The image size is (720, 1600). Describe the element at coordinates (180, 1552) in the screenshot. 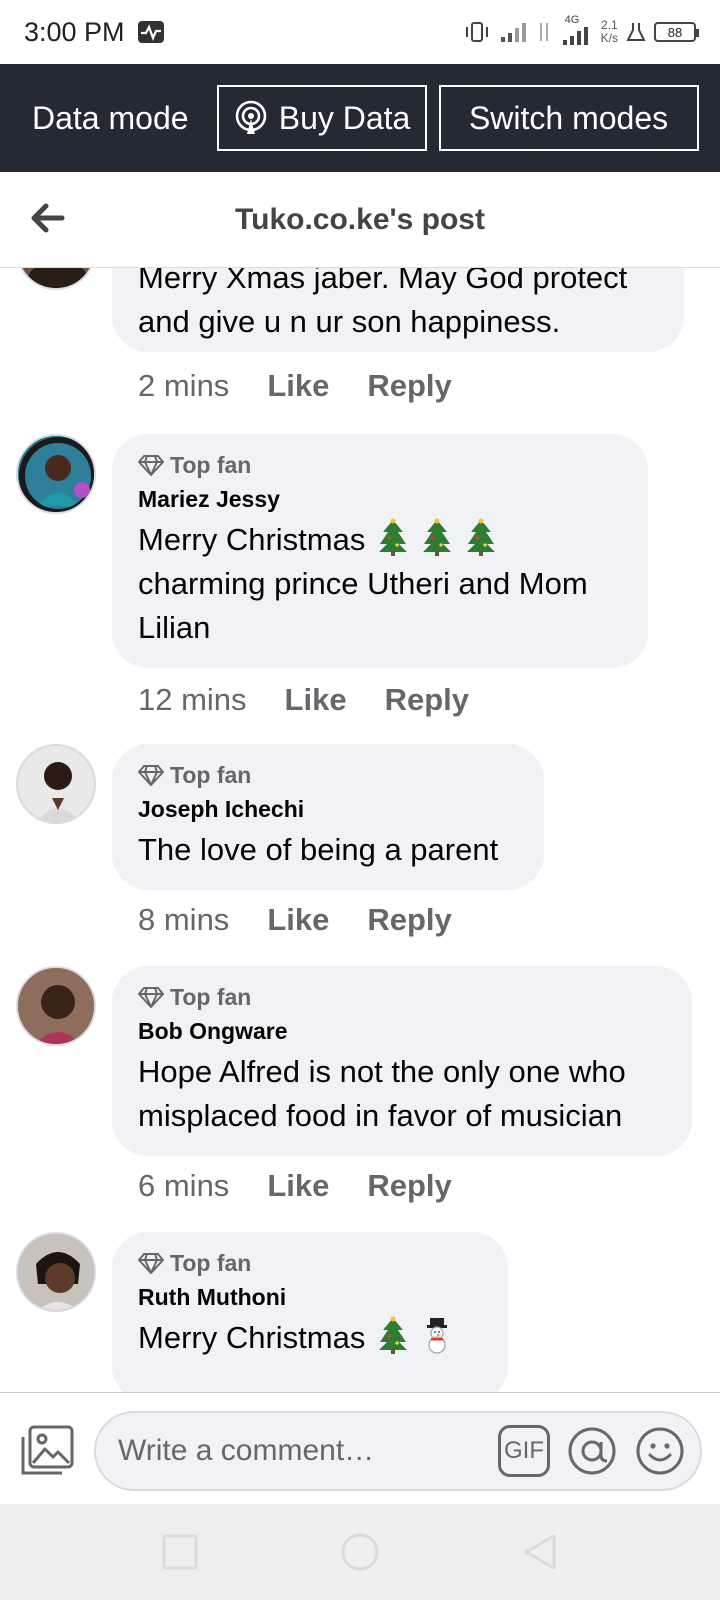

I see `recent-apps-icon` at that location.